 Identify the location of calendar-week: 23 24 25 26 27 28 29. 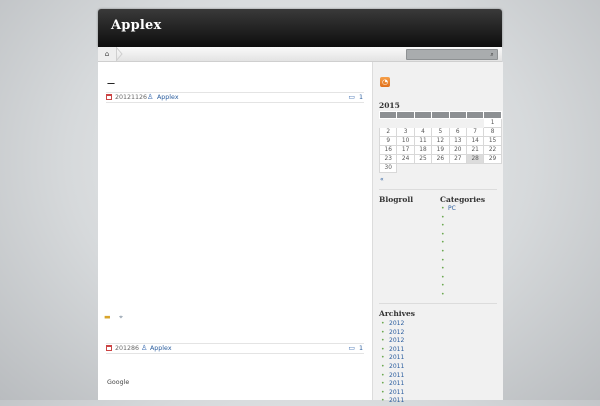
(440, 159).